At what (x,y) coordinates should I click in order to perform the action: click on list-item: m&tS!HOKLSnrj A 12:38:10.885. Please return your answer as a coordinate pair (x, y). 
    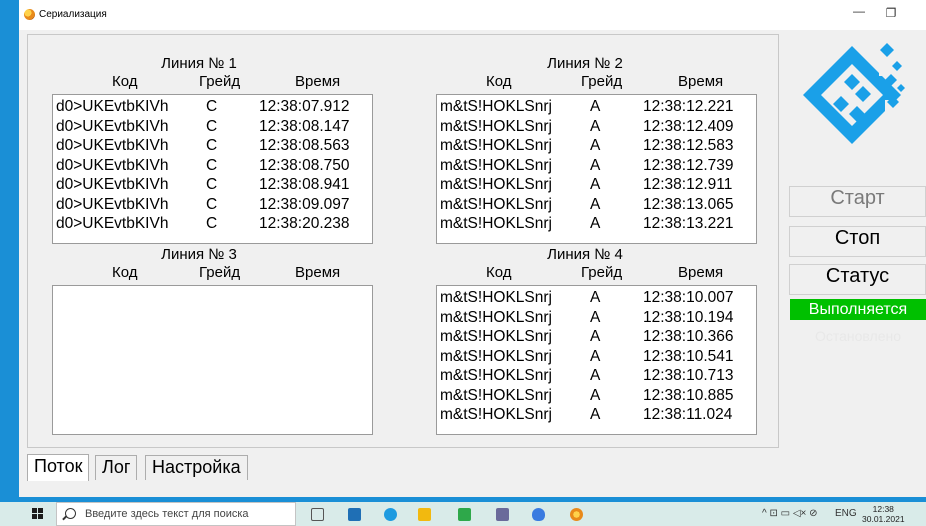
    Looking at the image, I should click on (596, 397).